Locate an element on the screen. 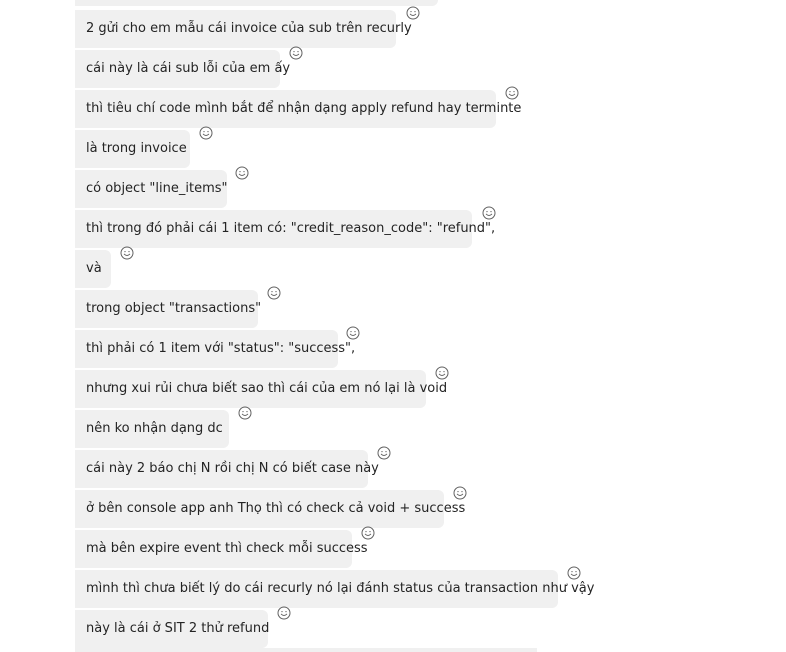  message-bubble: và is located at coordinates (93, 269).